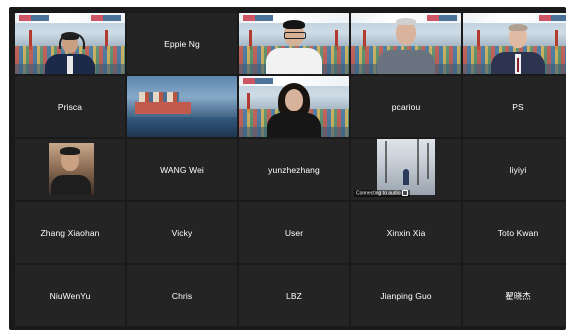 This screenshot has width=574, height=336. What do you see at coordinates (295, 35) in the screenshot?
I see `glasses-icon` at bounding box center [295, 35].